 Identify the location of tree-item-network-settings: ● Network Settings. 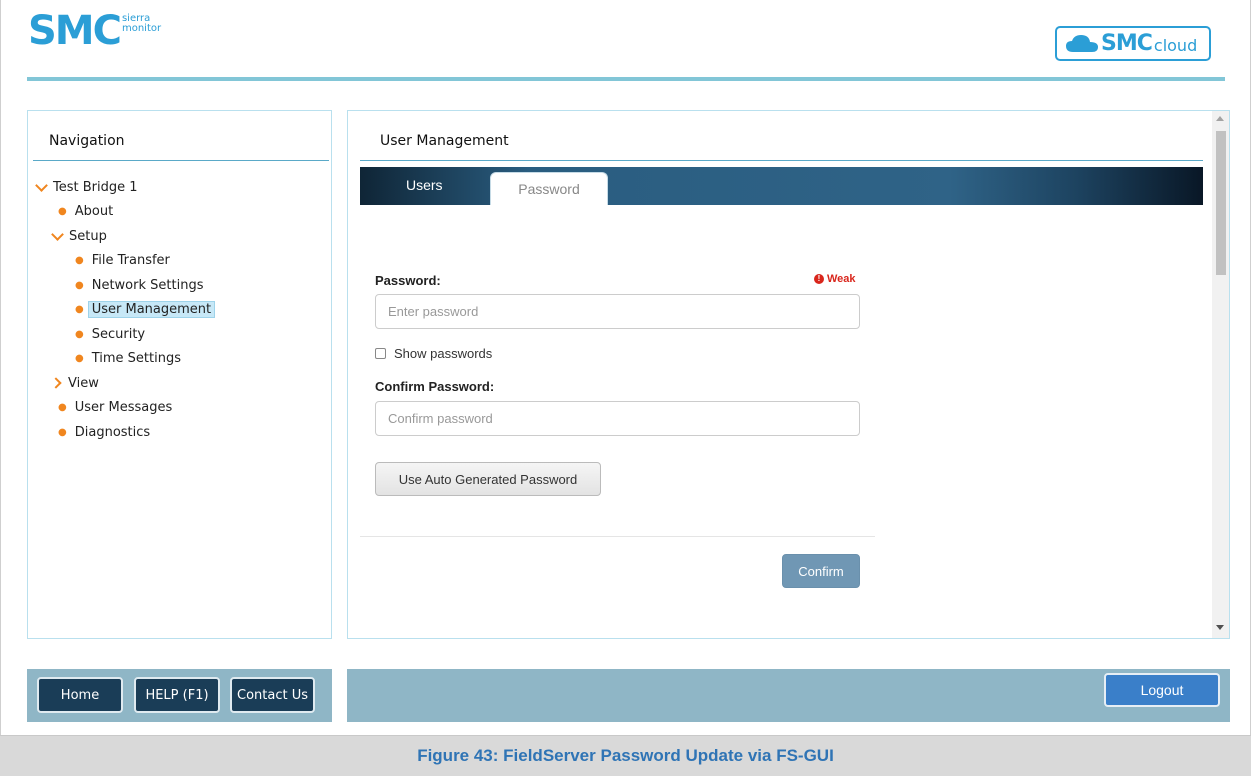
(139, 285).